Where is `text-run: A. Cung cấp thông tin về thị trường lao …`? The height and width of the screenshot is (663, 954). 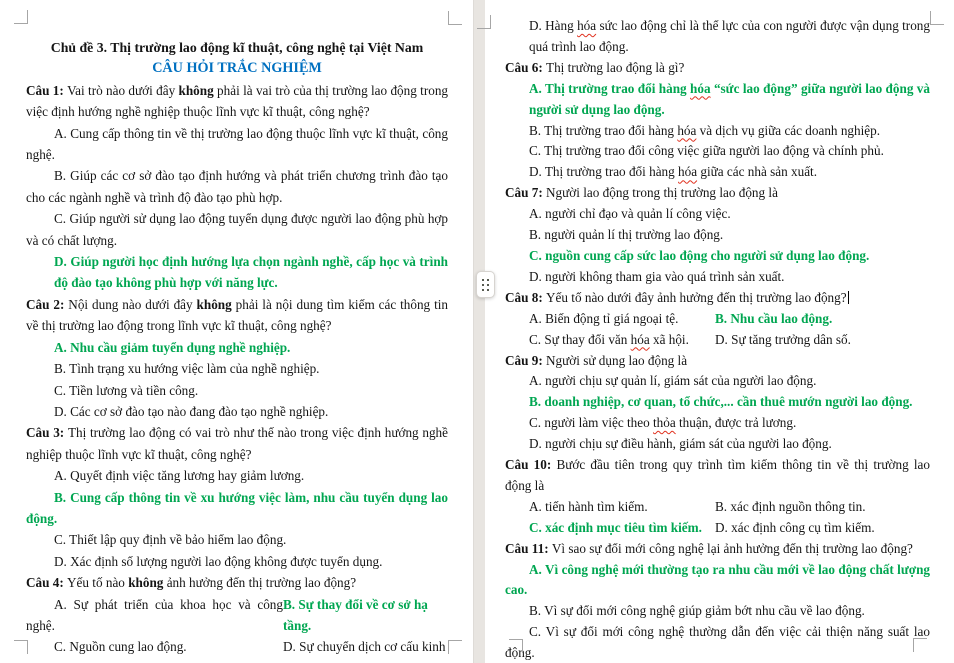
text-run: A. Cung cấp thông tin về thị trường lao … is located at coordinates (237, 144).